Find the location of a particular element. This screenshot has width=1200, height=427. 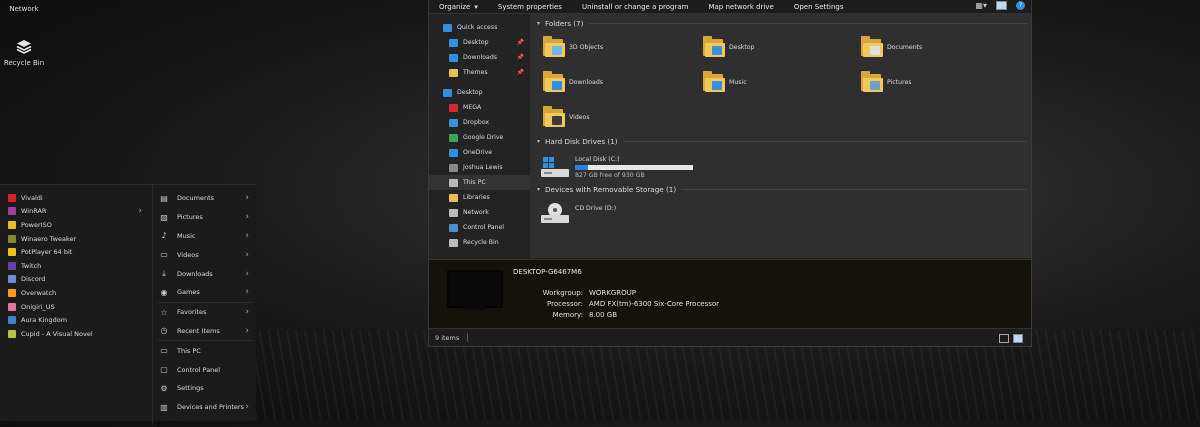

start-menu-app-item: Discord is located at coordinates (76, 280).